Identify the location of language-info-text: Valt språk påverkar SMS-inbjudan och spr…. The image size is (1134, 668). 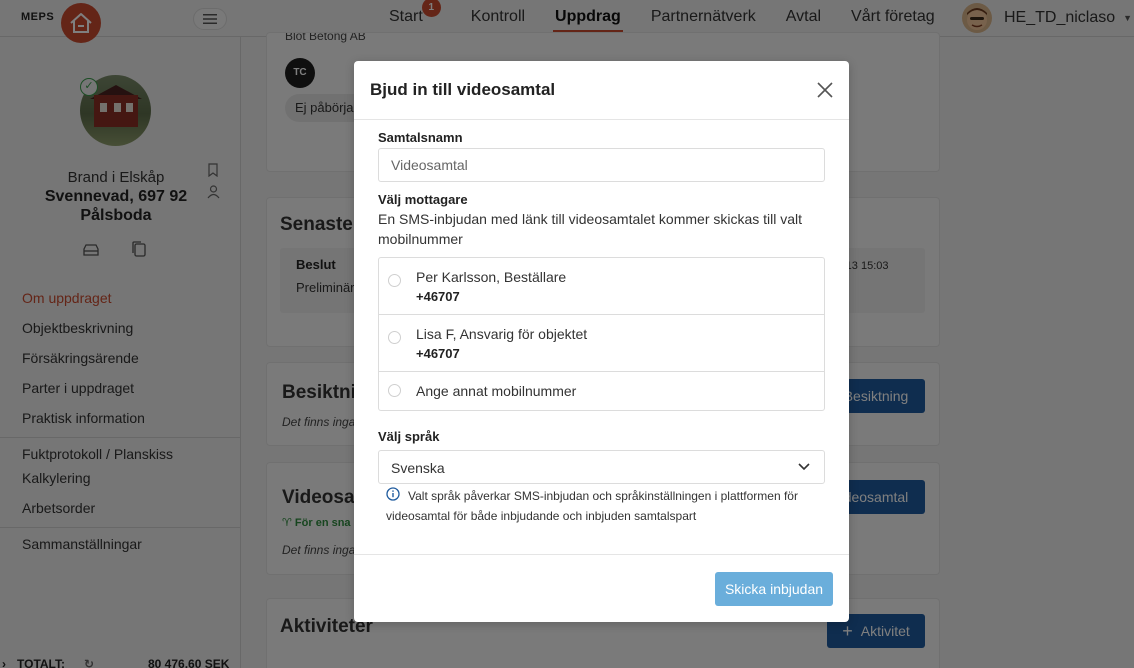
(592, 506).